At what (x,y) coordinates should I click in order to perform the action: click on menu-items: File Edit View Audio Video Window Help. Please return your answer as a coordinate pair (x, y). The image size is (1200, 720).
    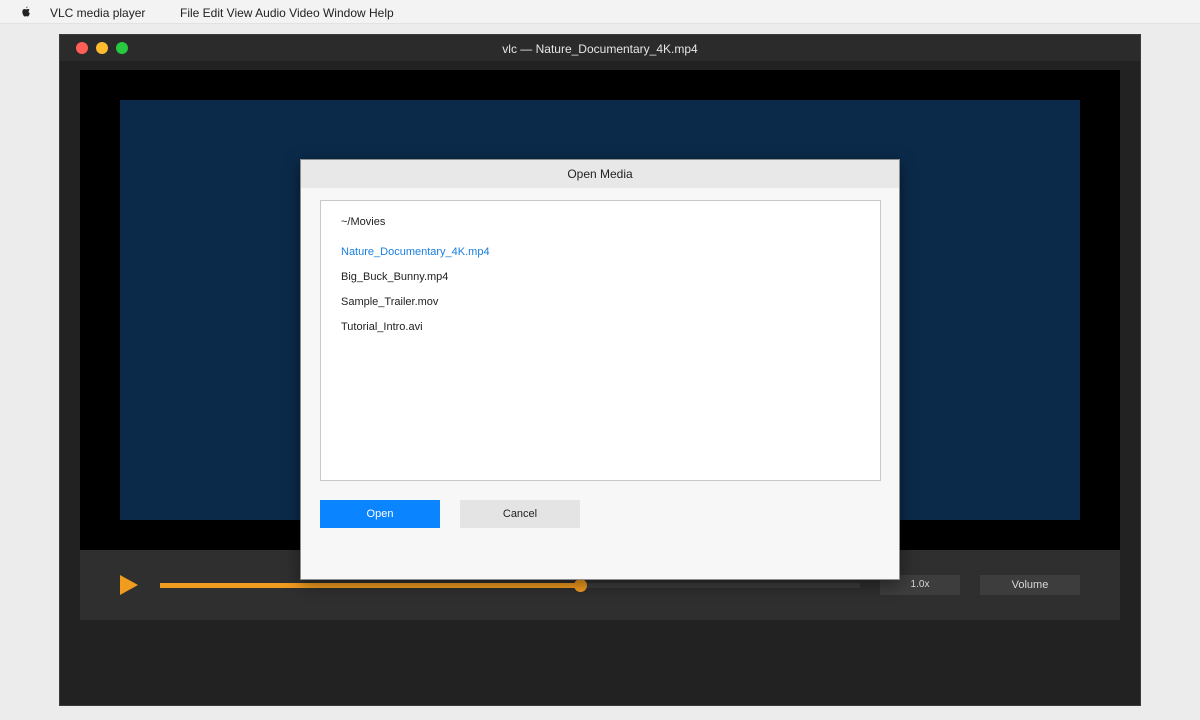
    Looking at the image, I should click on (287, 13).